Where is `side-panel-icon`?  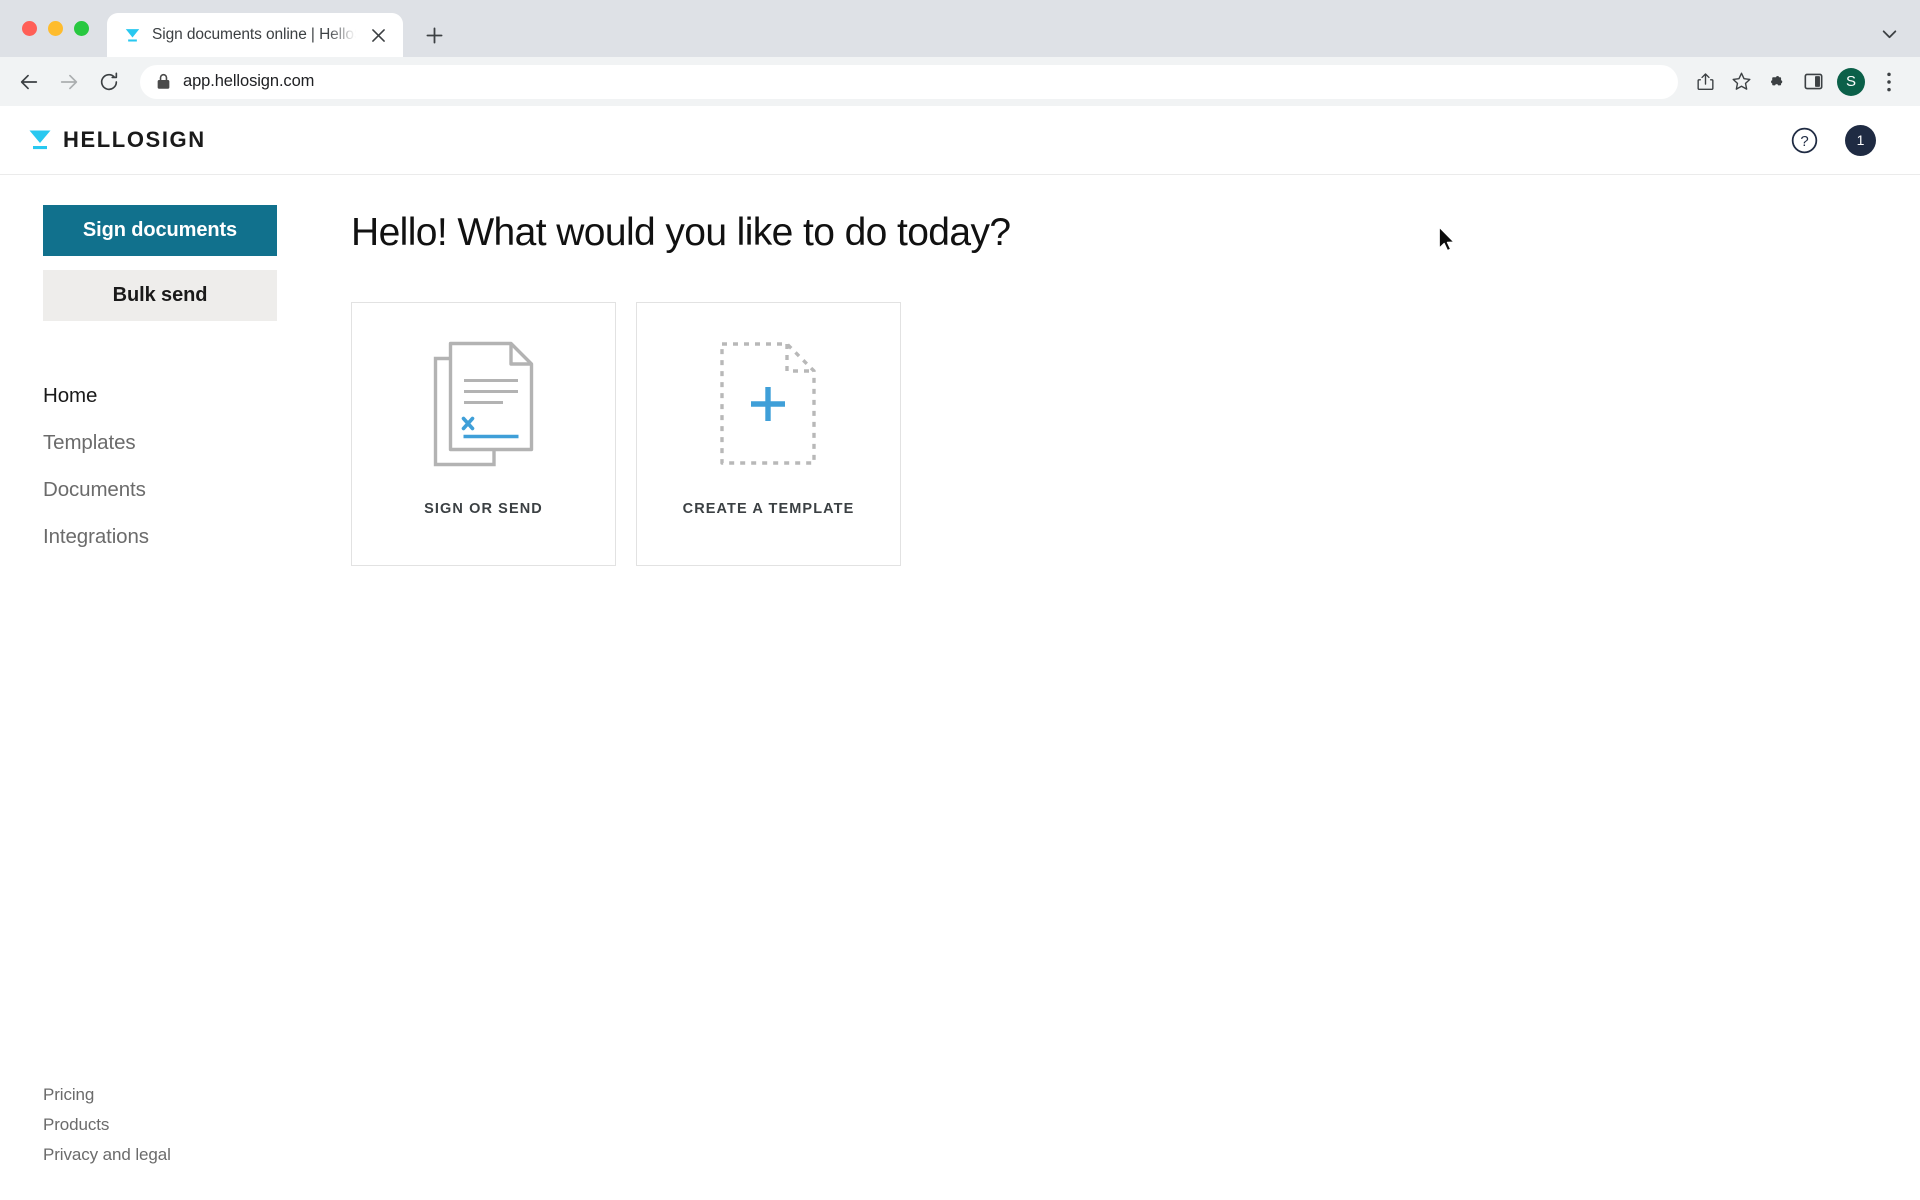
side-panel-icon is located at coordinates (1813, 81).